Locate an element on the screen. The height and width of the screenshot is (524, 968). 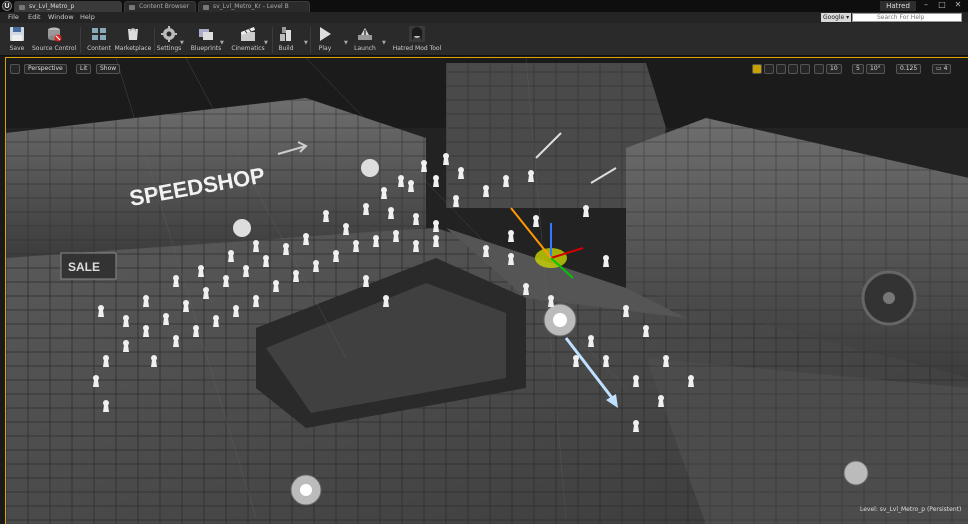
search-provider-dropdown: Google ▾ is located at coordinates (836, 17).